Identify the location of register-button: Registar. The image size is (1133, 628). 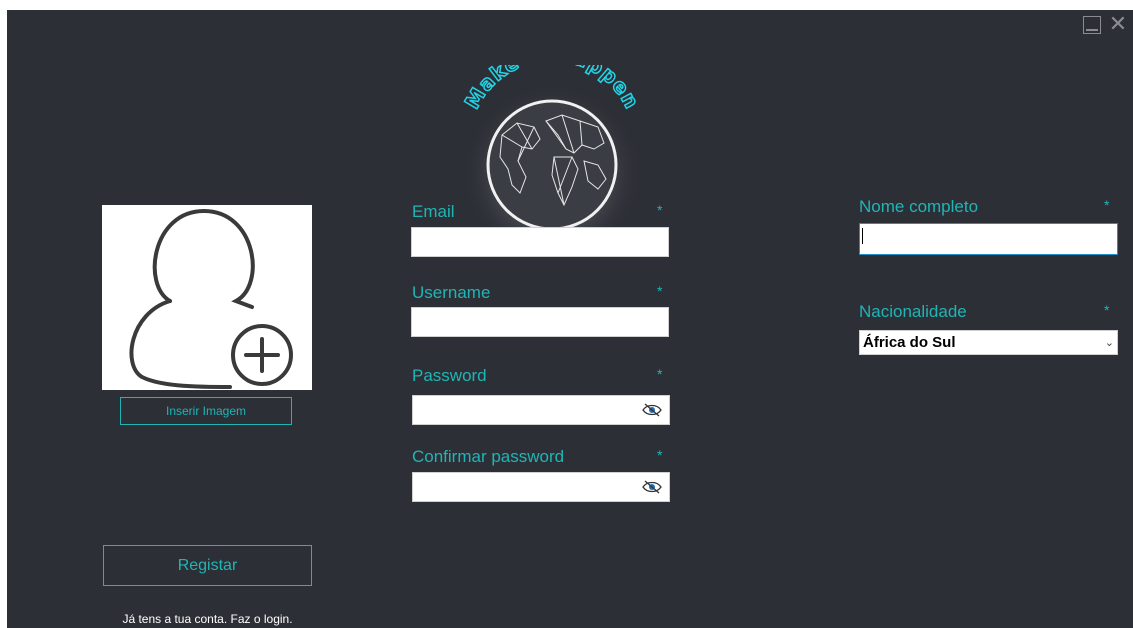
(207, 565).